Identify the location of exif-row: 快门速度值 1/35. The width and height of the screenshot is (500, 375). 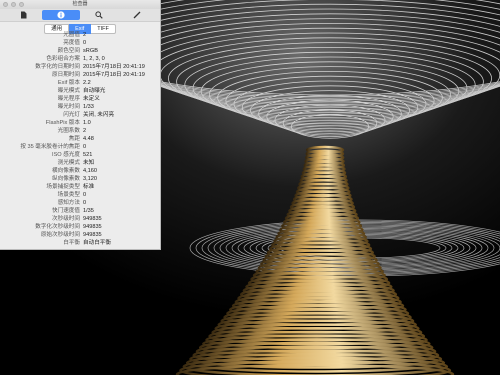
(80, 211).